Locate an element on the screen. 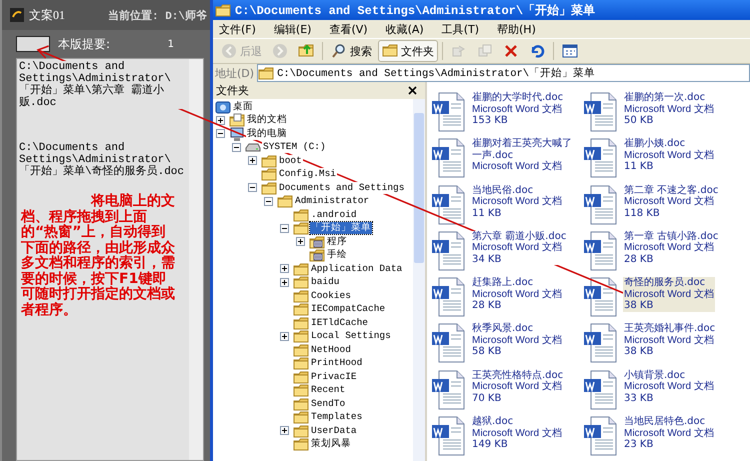  file-item: 小镇背景.doc Microsoft Word 文档 33 KB is located at coordinates (669, 387).